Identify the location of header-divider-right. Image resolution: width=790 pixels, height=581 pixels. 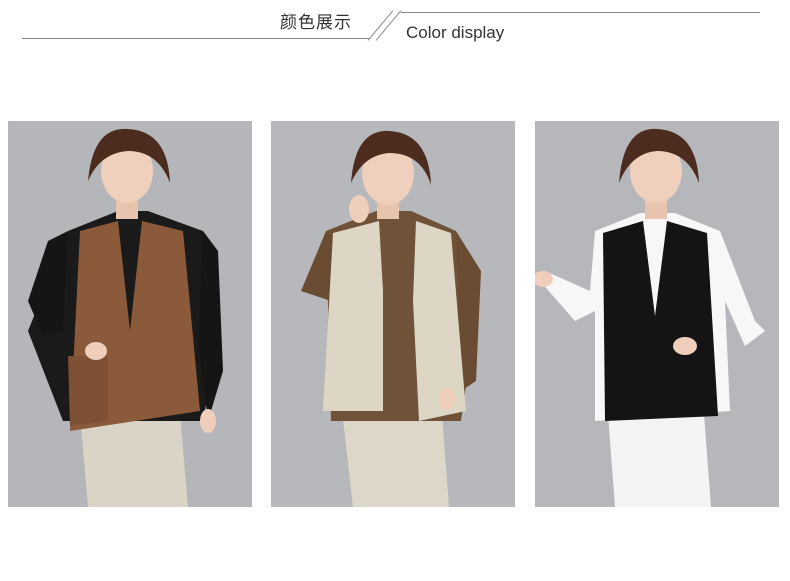
(580, 12).